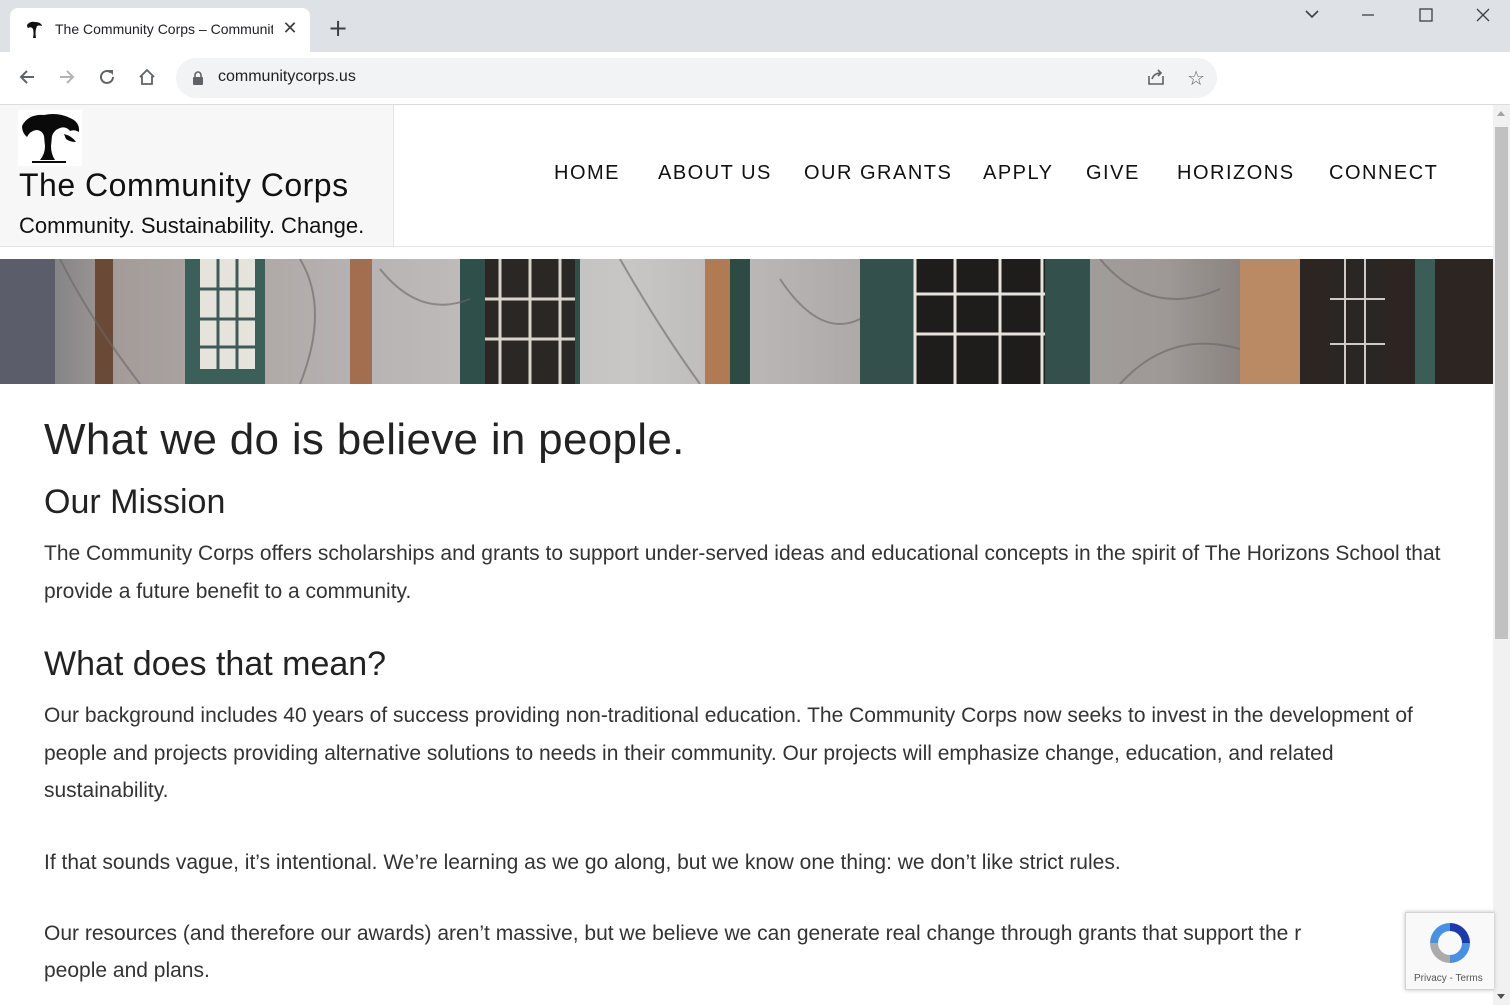 The height and width of the screenshot is (1005, 1510). Describe the element at coordinates (1113, 173) in the screenshot. I see `nav-give: GIVE` at that location.